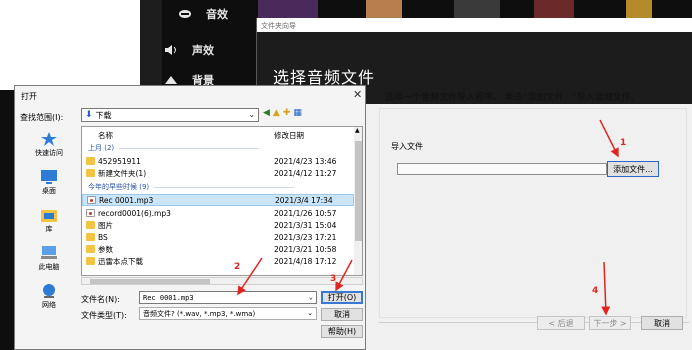 This screenshot has width=692, height=350. I want to click on file-row: 新建文件夹(1) 2021/4/12 11:27, so click(218, 173).